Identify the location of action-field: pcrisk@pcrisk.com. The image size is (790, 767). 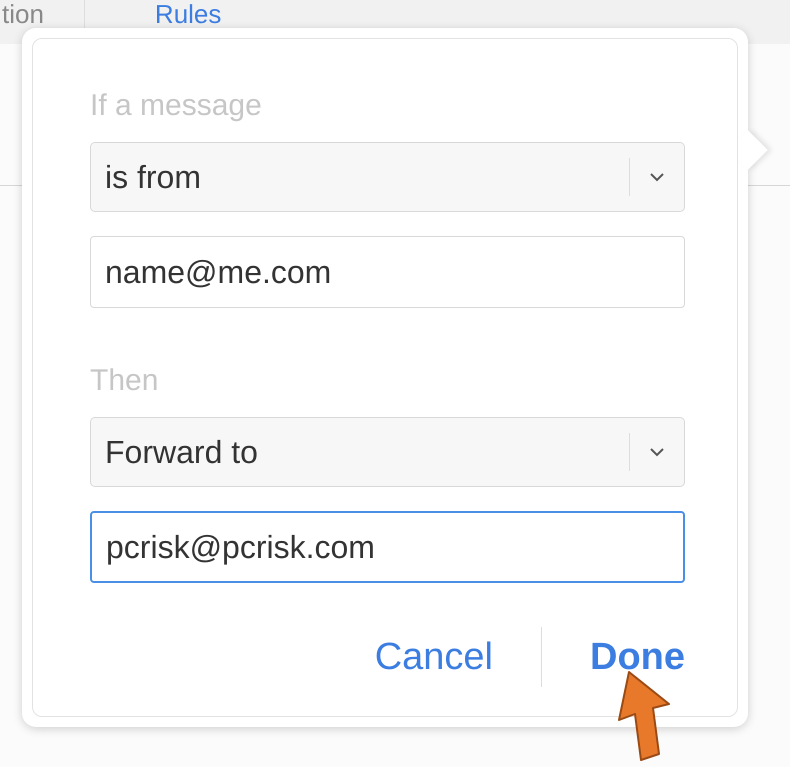
(387, 547).